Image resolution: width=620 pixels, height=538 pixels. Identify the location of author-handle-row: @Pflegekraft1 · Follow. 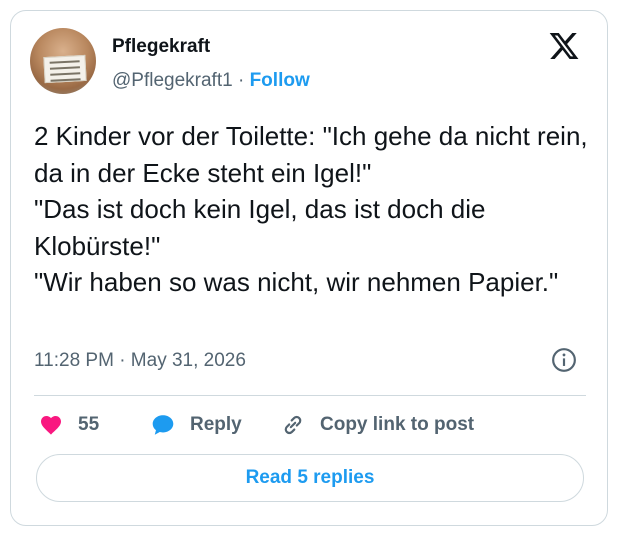
(211, 81).